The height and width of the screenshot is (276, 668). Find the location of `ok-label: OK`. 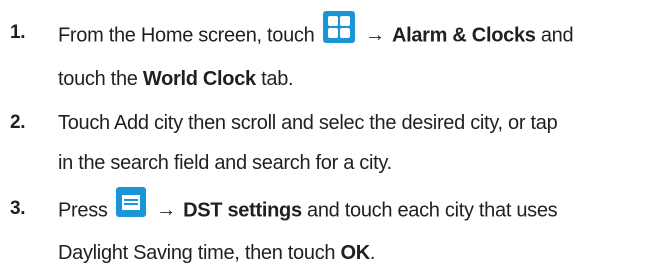

ok-label: OK is located at coordinates (355, 253).